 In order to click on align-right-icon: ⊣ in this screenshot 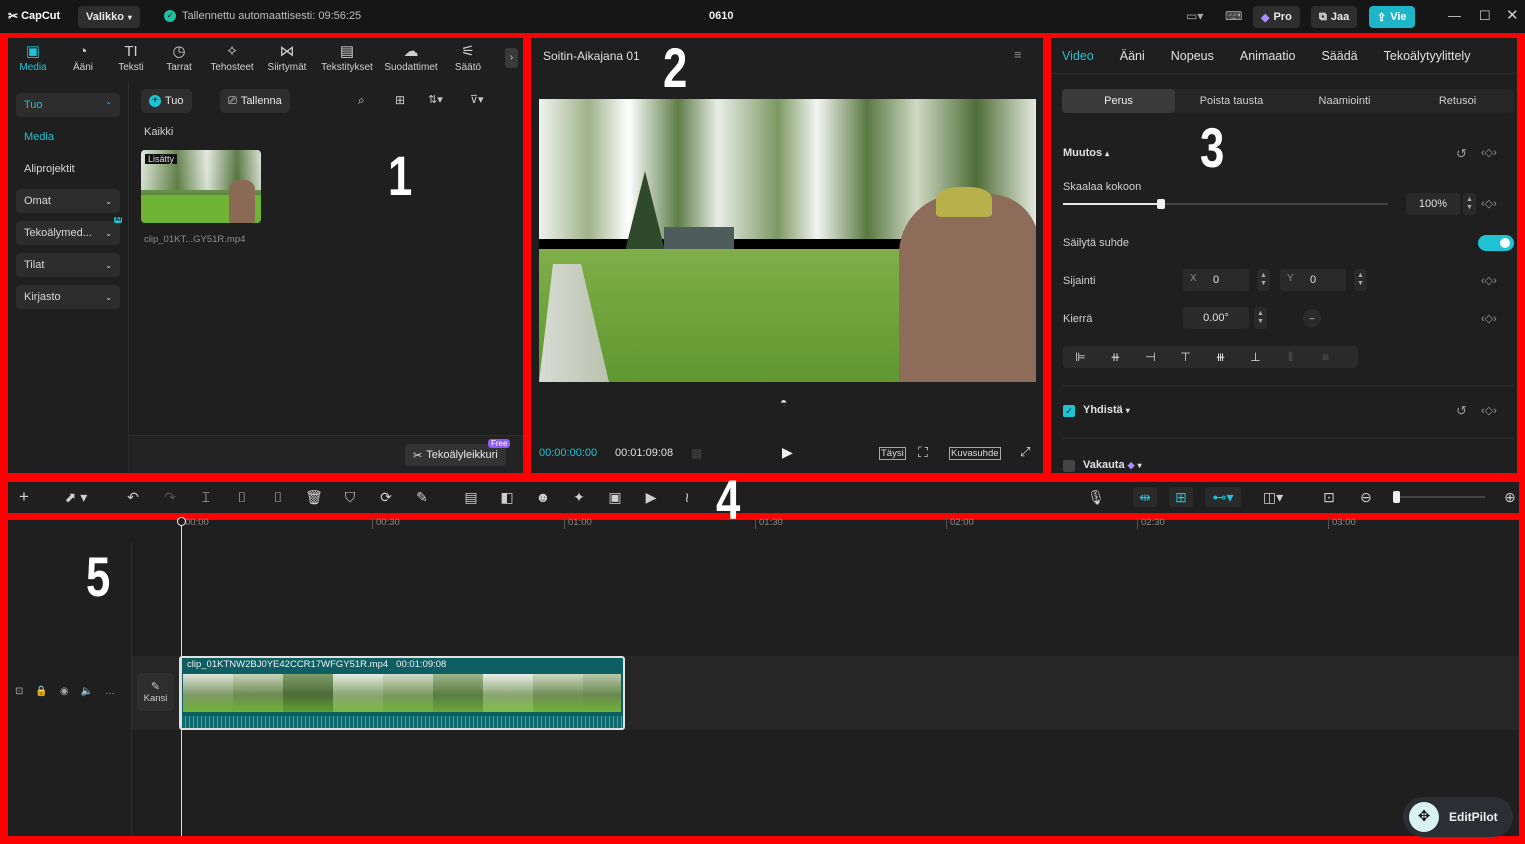, I will do `click(1150, 357)`.